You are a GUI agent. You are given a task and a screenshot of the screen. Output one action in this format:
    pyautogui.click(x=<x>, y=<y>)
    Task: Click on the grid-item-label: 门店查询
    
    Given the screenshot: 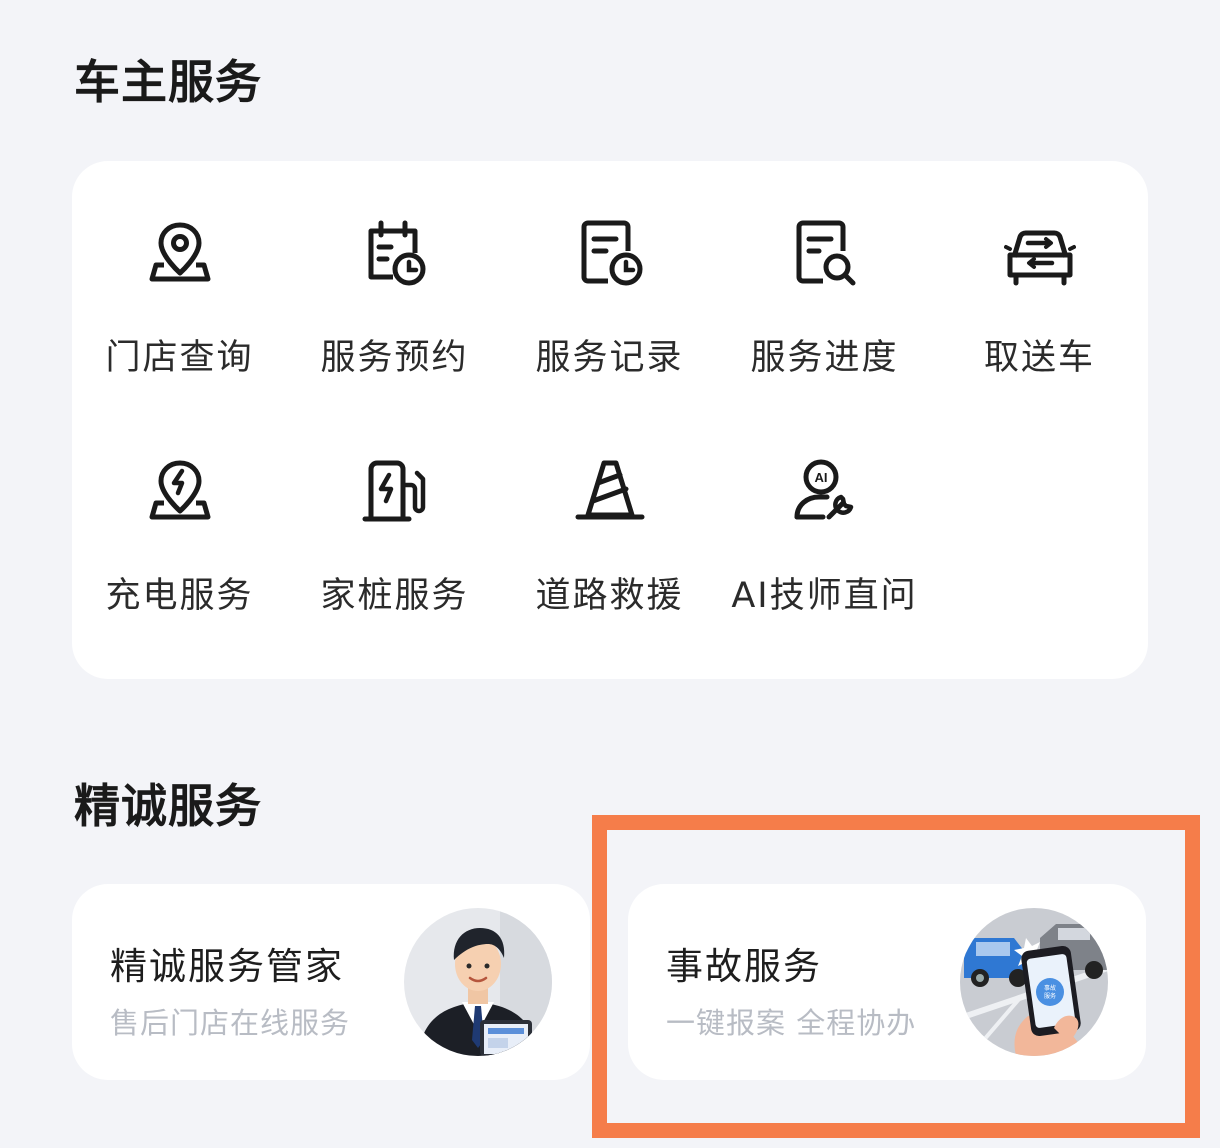 What is the action you would take?
    pyautogui.click(x=179, y=358)
    